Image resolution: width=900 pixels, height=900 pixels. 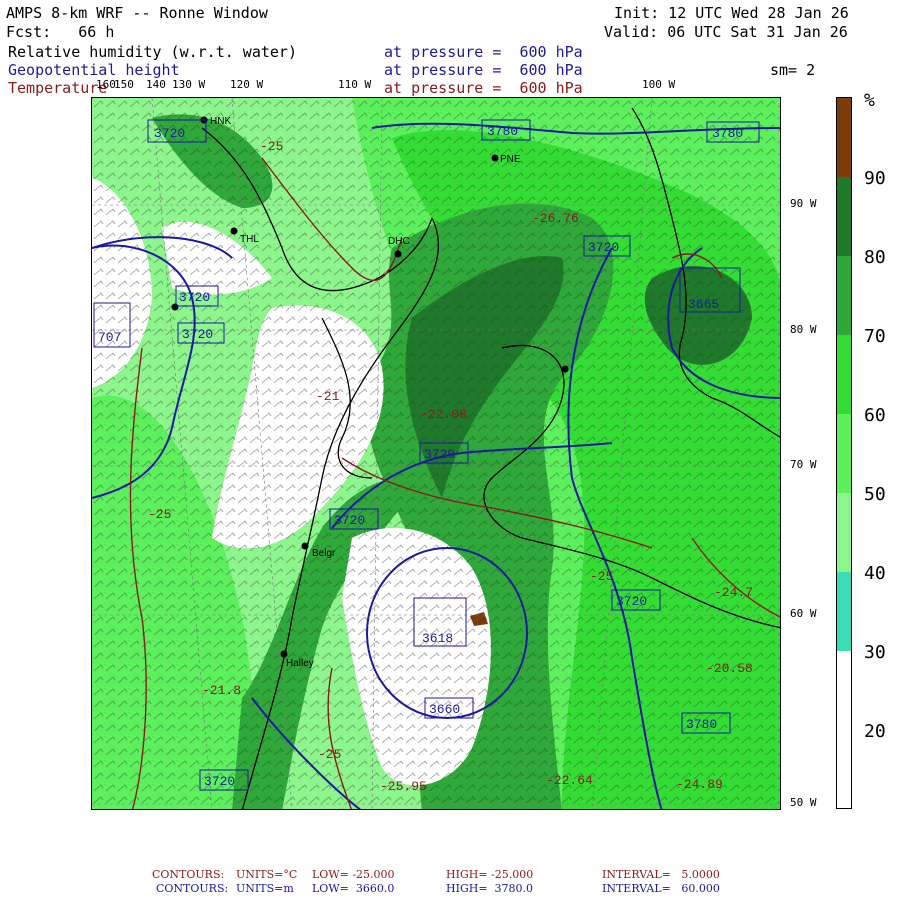 What do you see at coordinates (510, 159) in the screenshot?
I see `station-label: PNE` at bounding box center [510, 159].